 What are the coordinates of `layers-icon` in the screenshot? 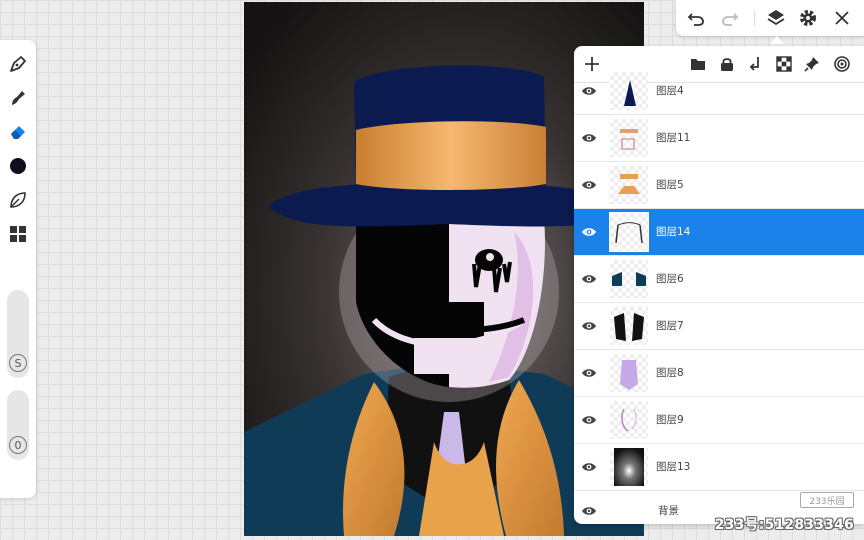 It's located at (776, 18).